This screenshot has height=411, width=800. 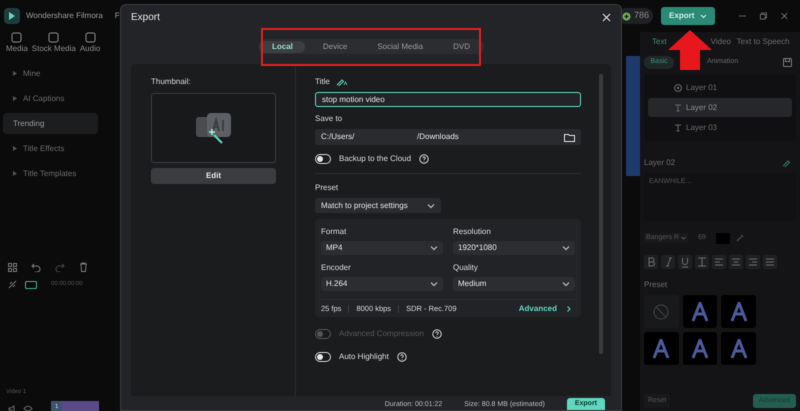 What do you see at coordinates (50, 123) in the screenshot?
I see `sidebar-item: Trending` at bounding box center [50, 123].